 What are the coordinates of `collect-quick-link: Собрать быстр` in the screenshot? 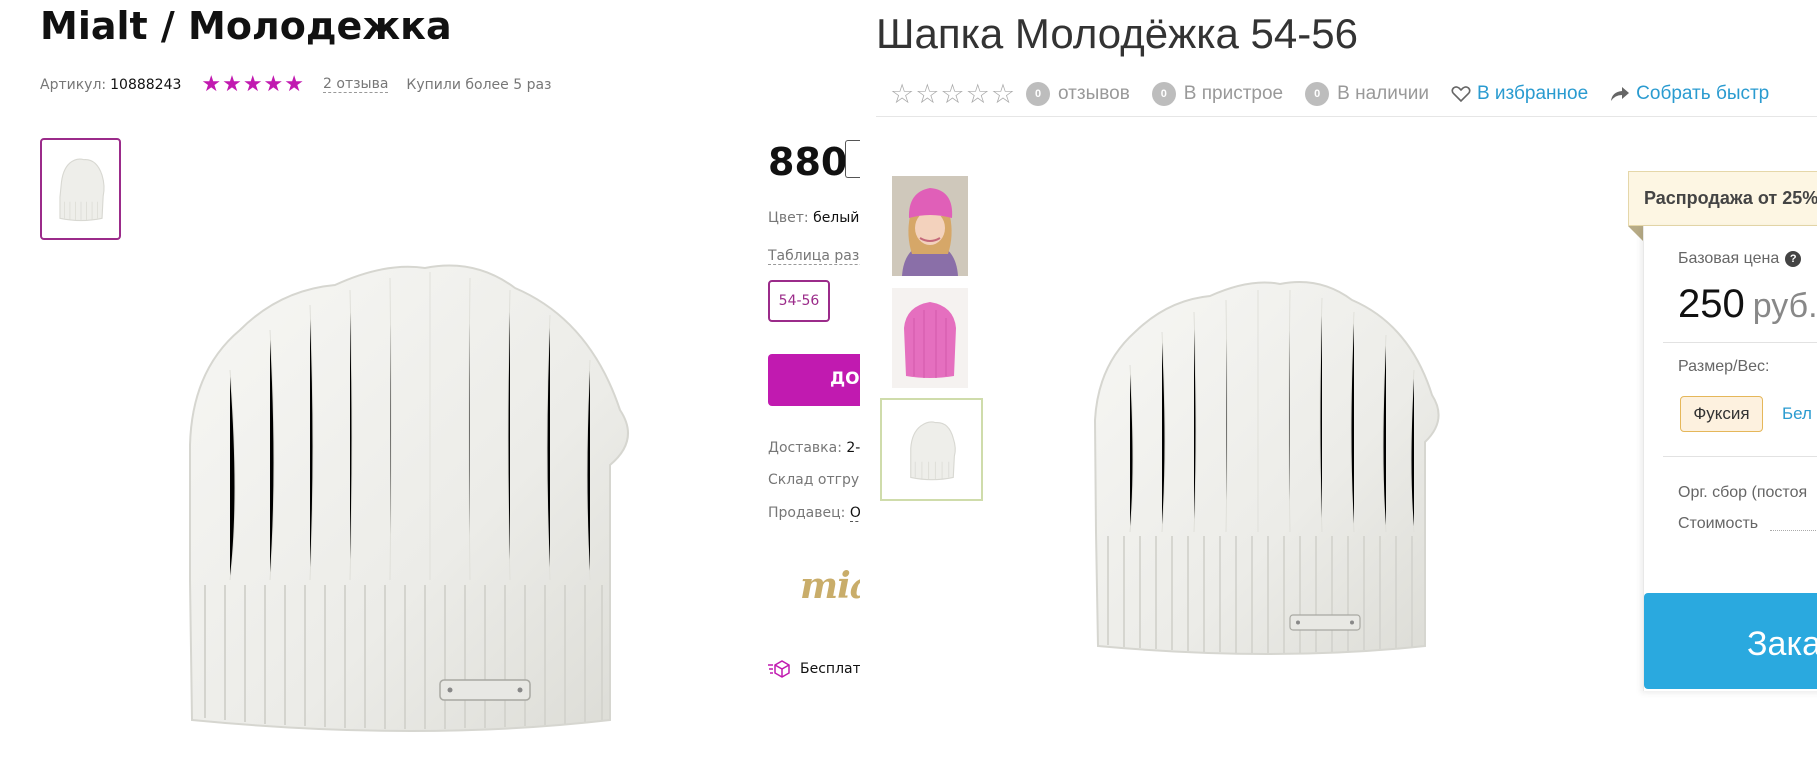 It's located at (1689, 94).